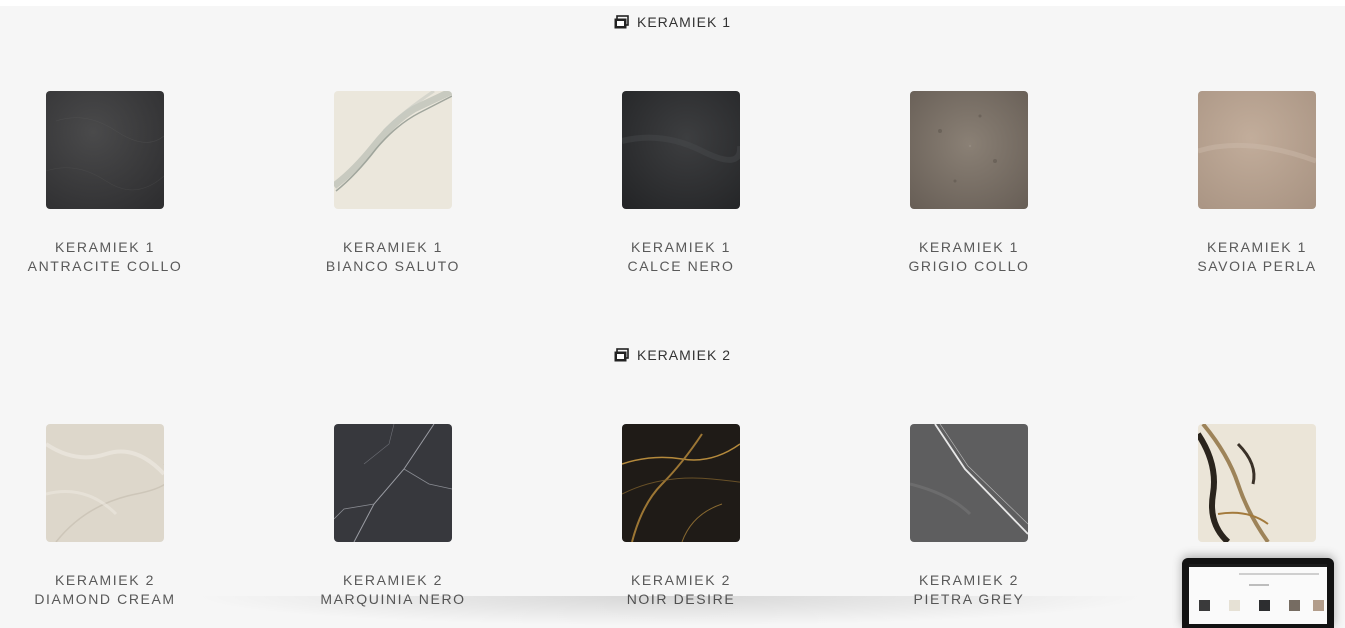  I want to click on swatch-pietra-grey, so click(969, 483).